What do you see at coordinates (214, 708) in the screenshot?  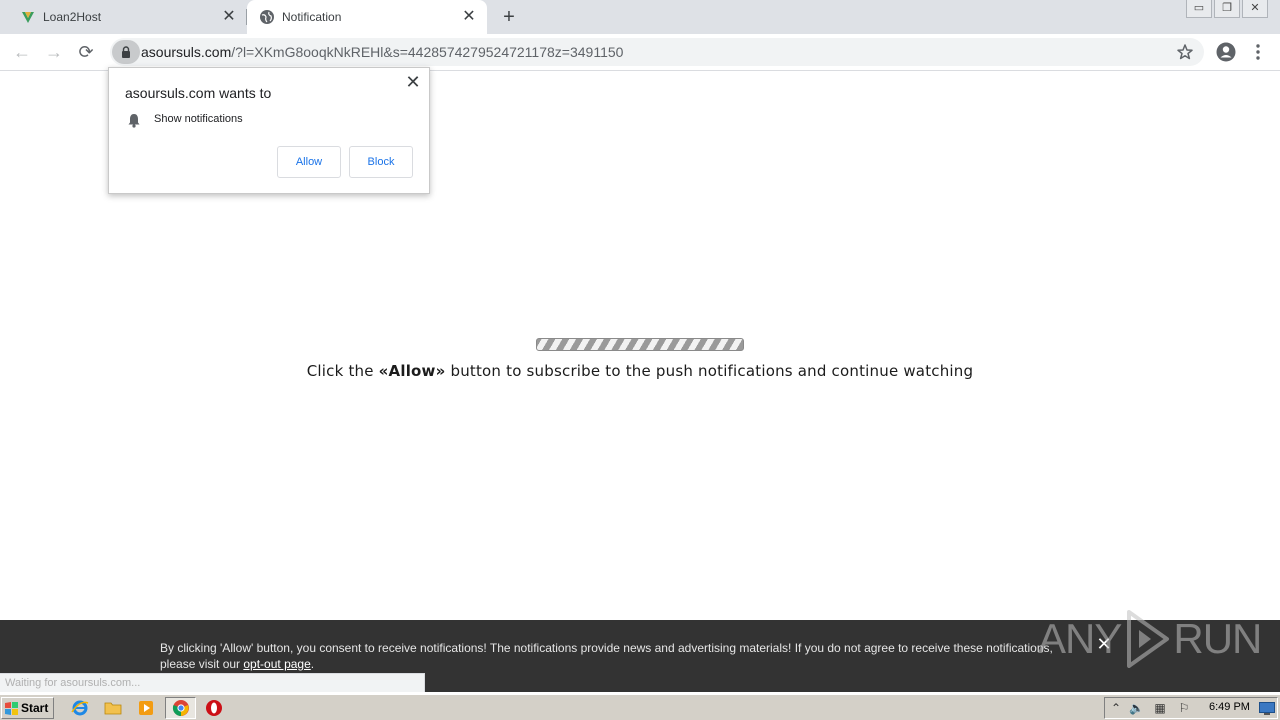 I see `opera-icon` at bounding box center [214, 708].